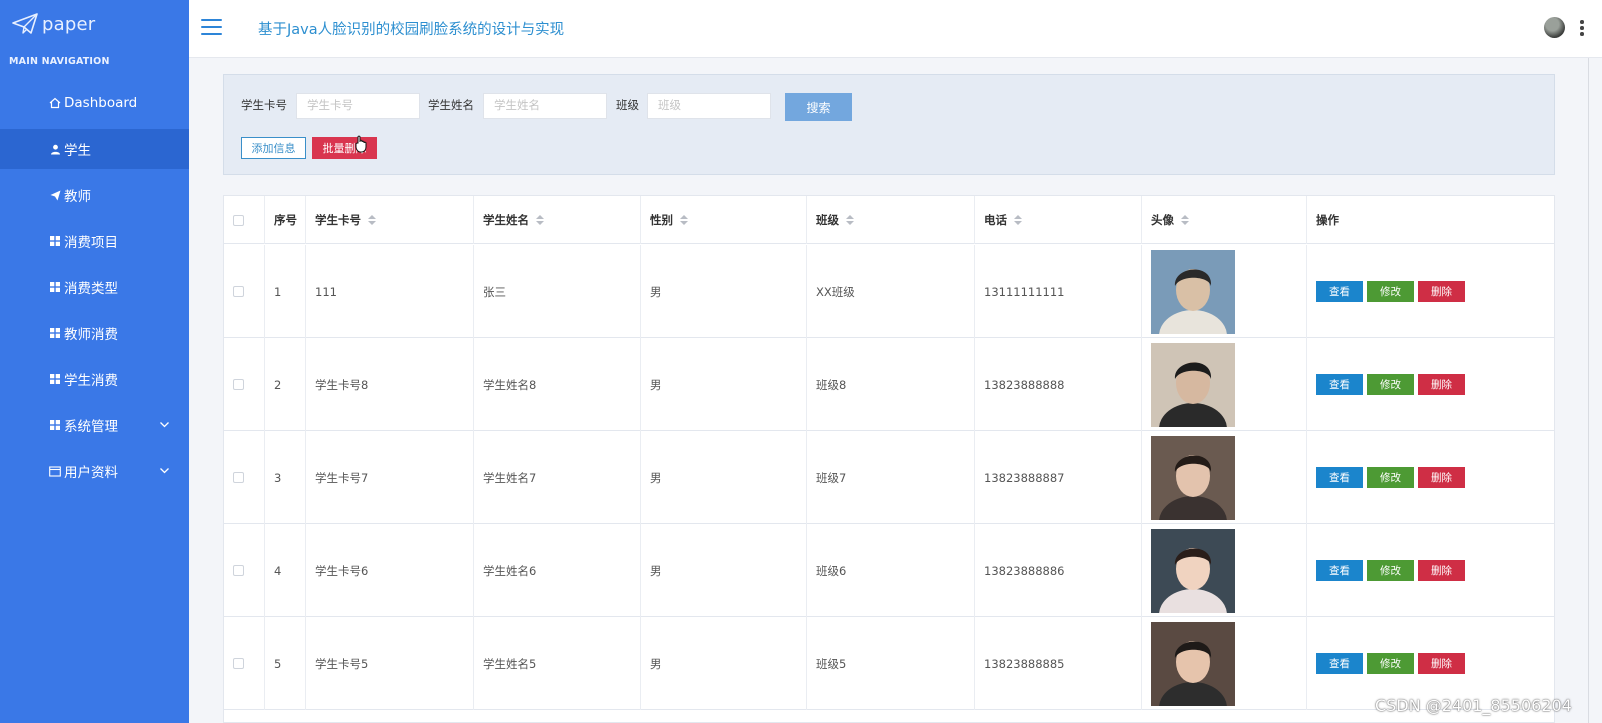 This screenshot has height=723, width=1602. Describe the element at coordinates (1582, 28) in the screenshot. I see `more-options-icon` at that location.